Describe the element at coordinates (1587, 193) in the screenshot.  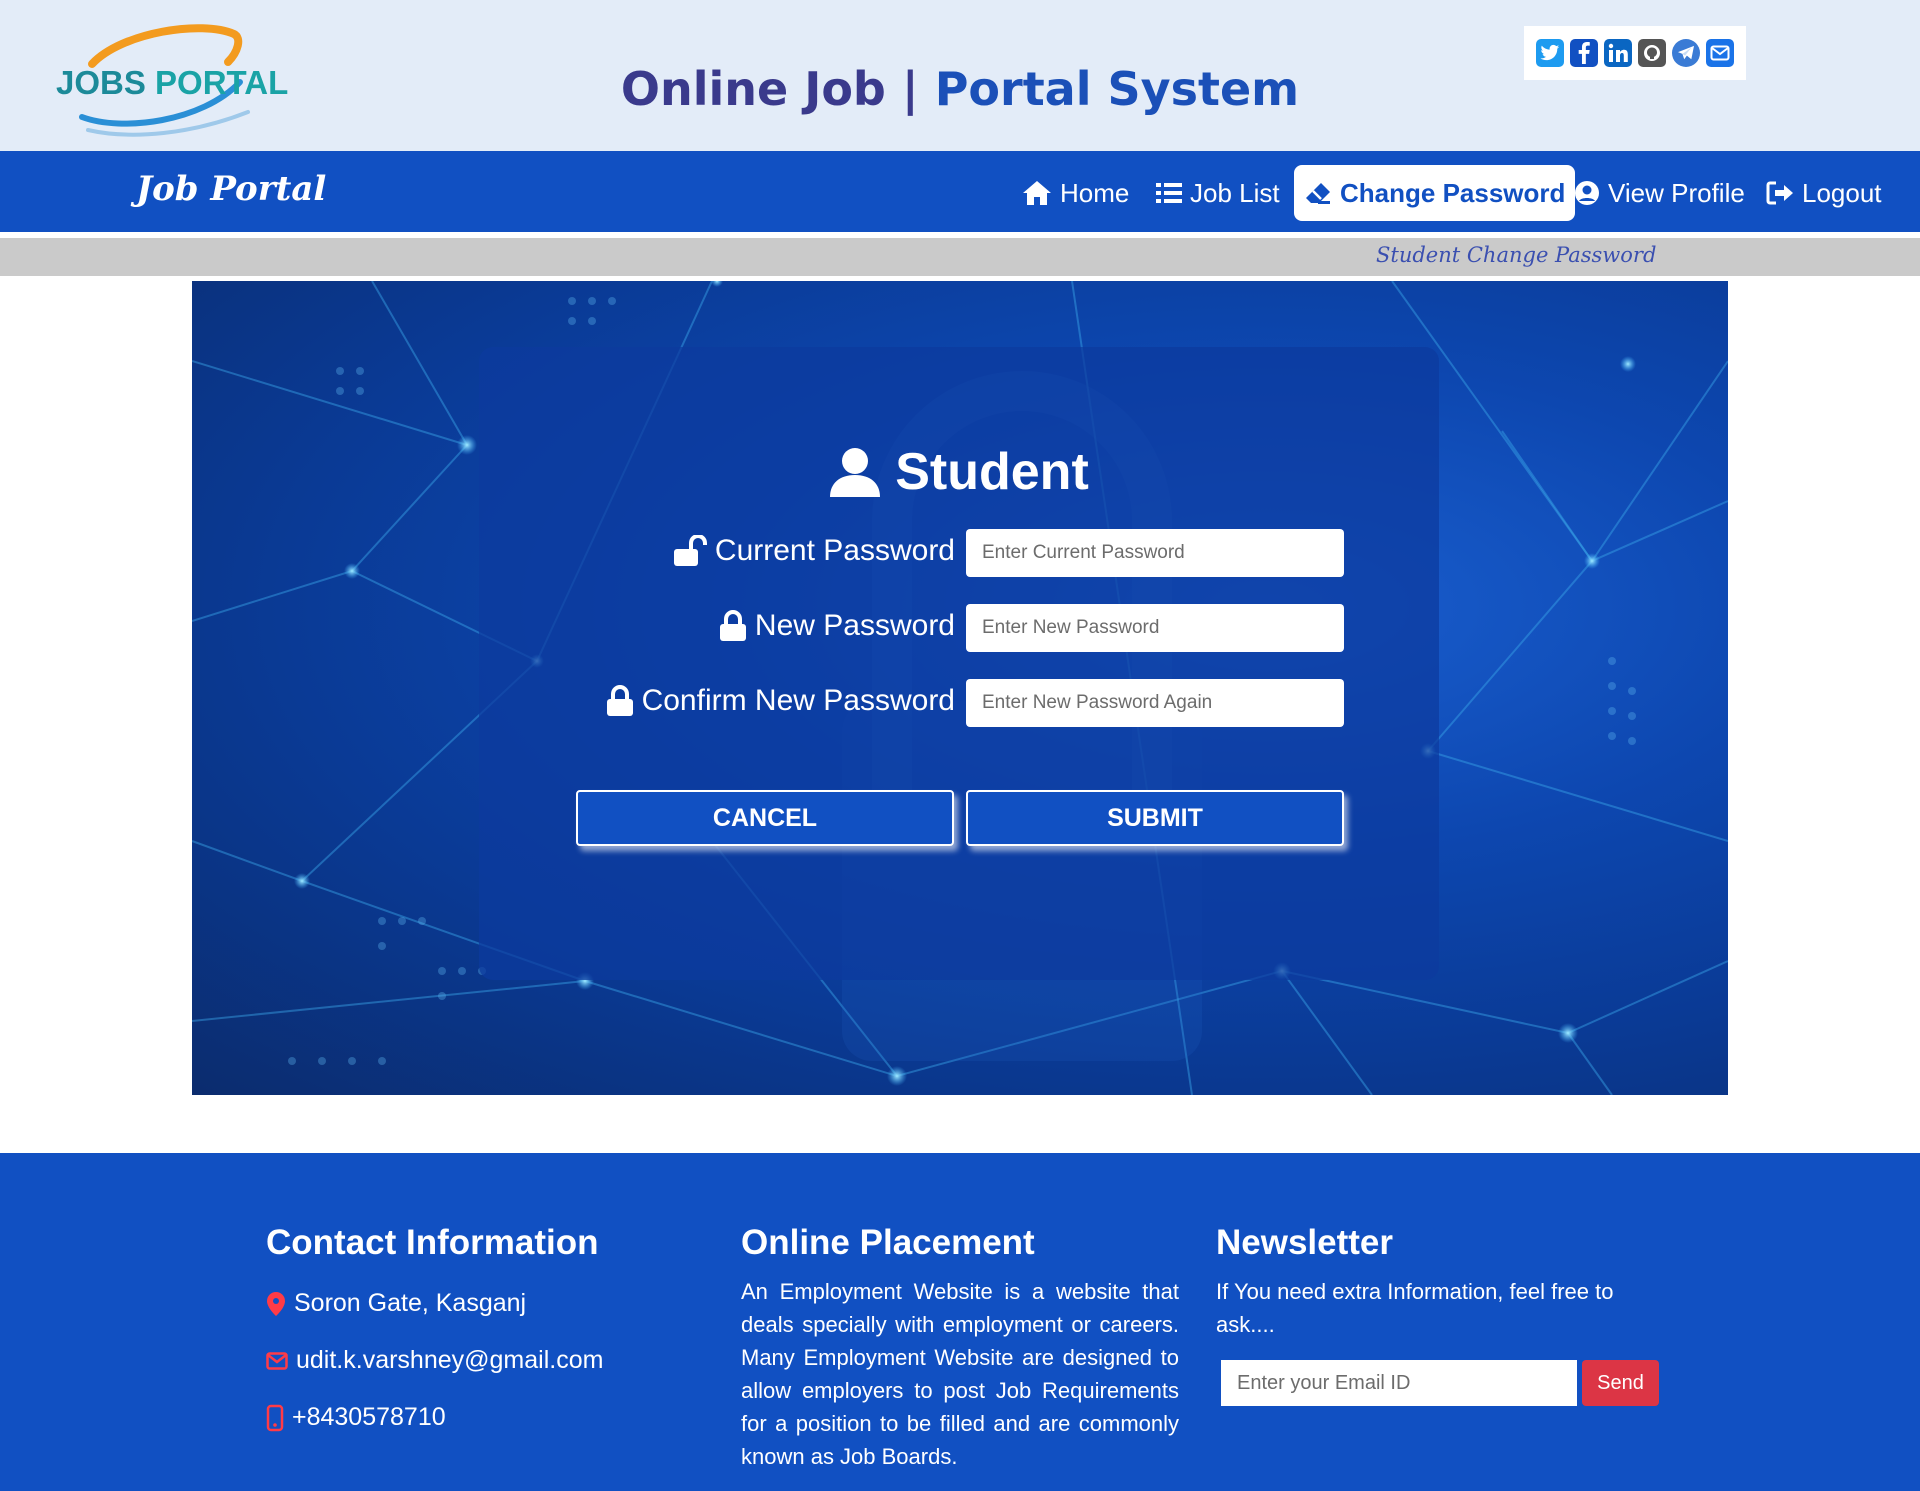
I see `user-circle-icon` at that location.